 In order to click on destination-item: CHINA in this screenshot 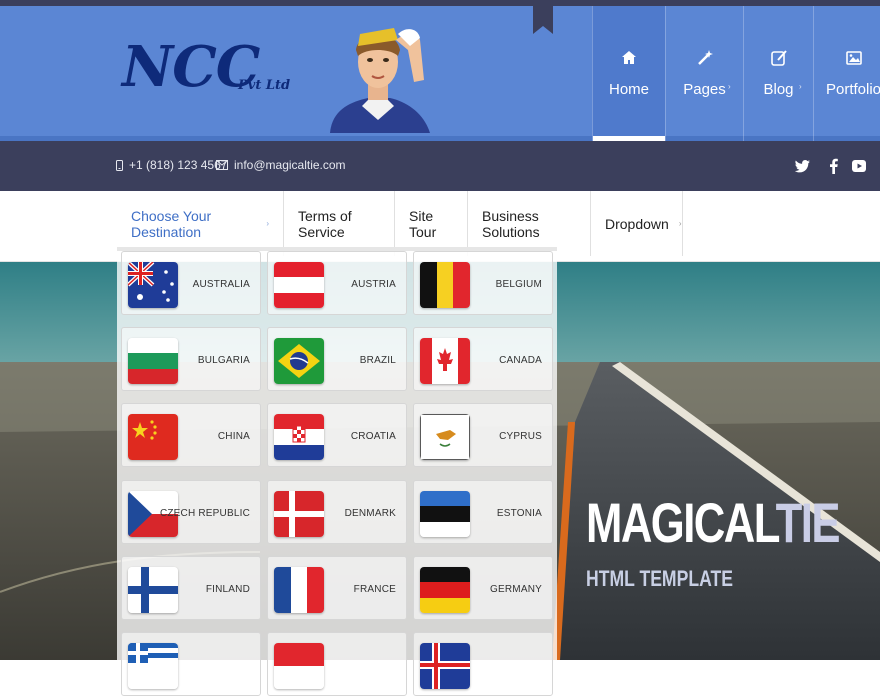, I will do `click(191, 435)`.